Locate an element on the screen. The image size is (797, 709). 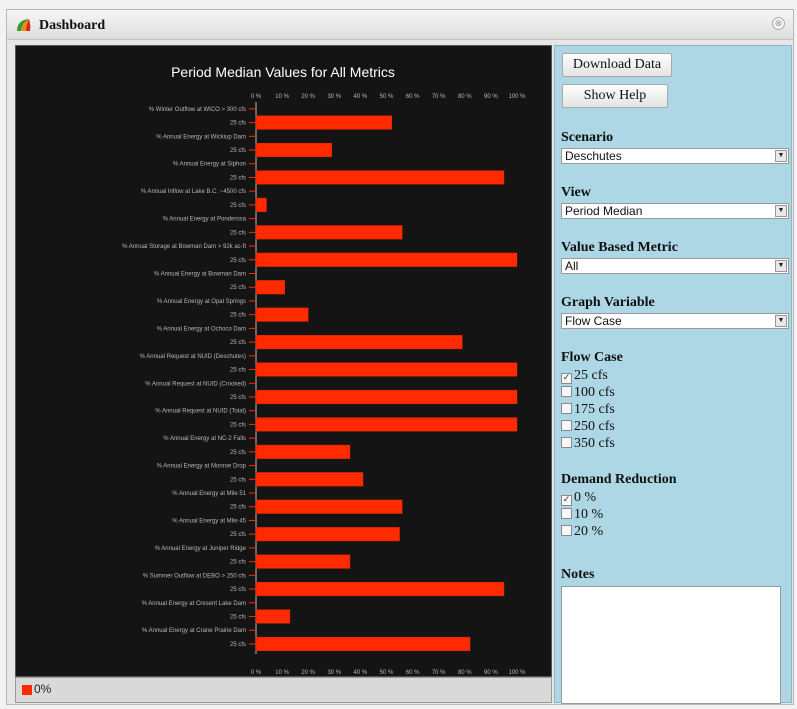
demand-reduction-10-checkbox: 10 % is located at coordinates (582, 515).